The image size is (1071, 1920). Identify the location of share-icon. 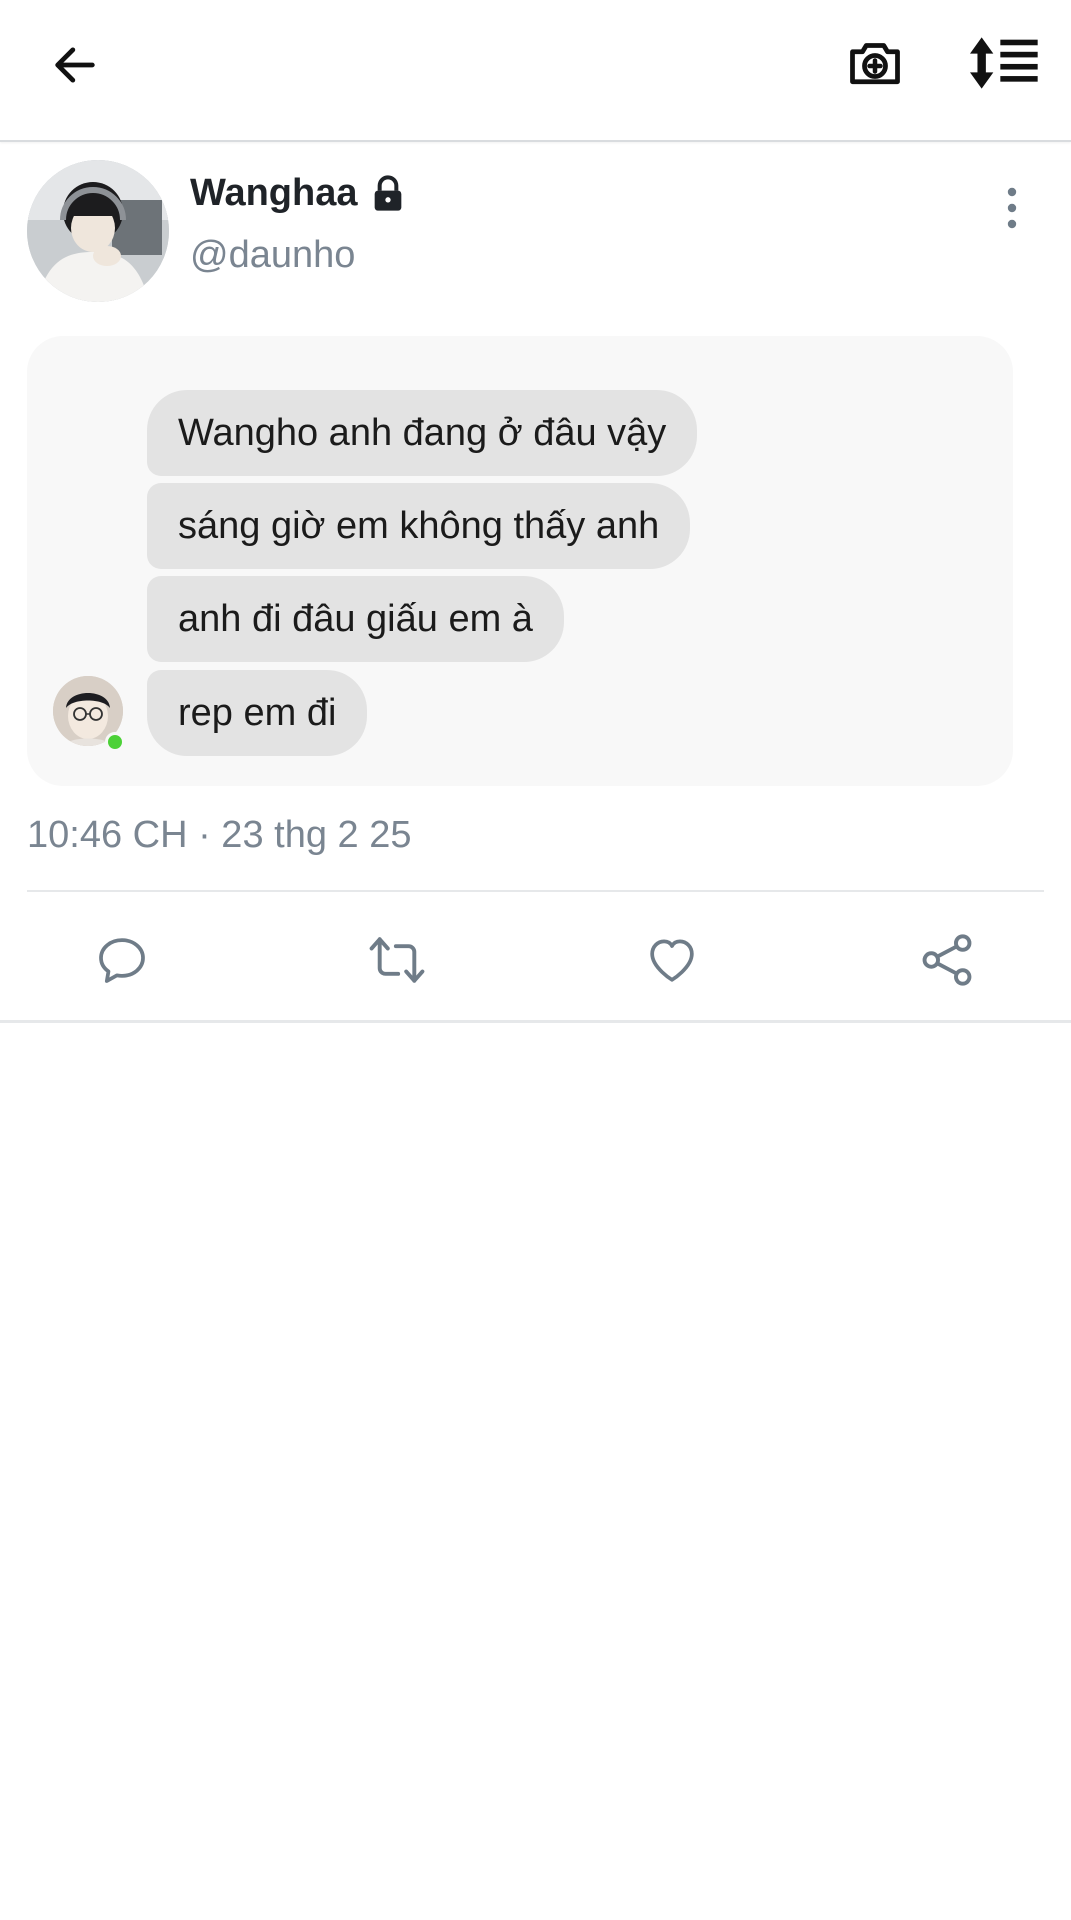
(947, 960).